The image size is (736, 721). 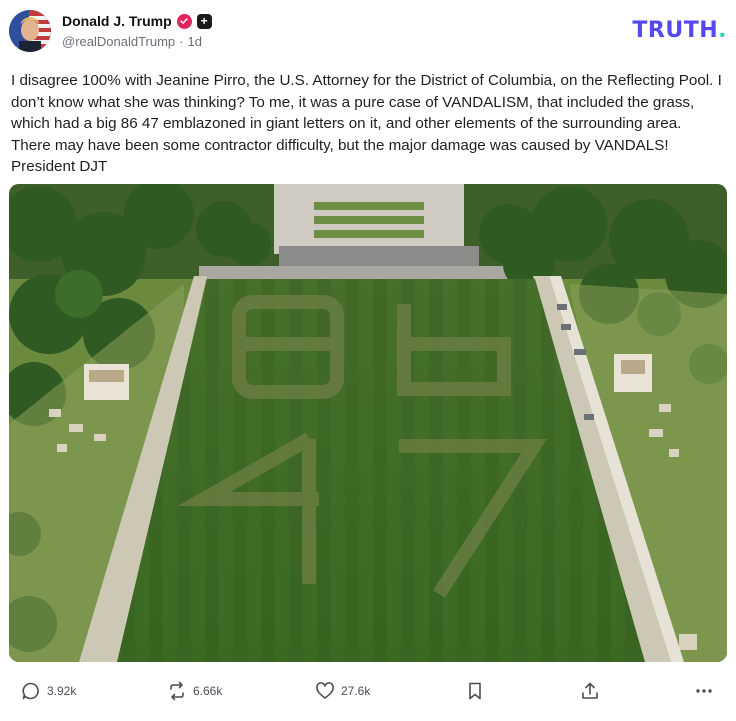 I want to click on more-button, so click(x=704, y=691).